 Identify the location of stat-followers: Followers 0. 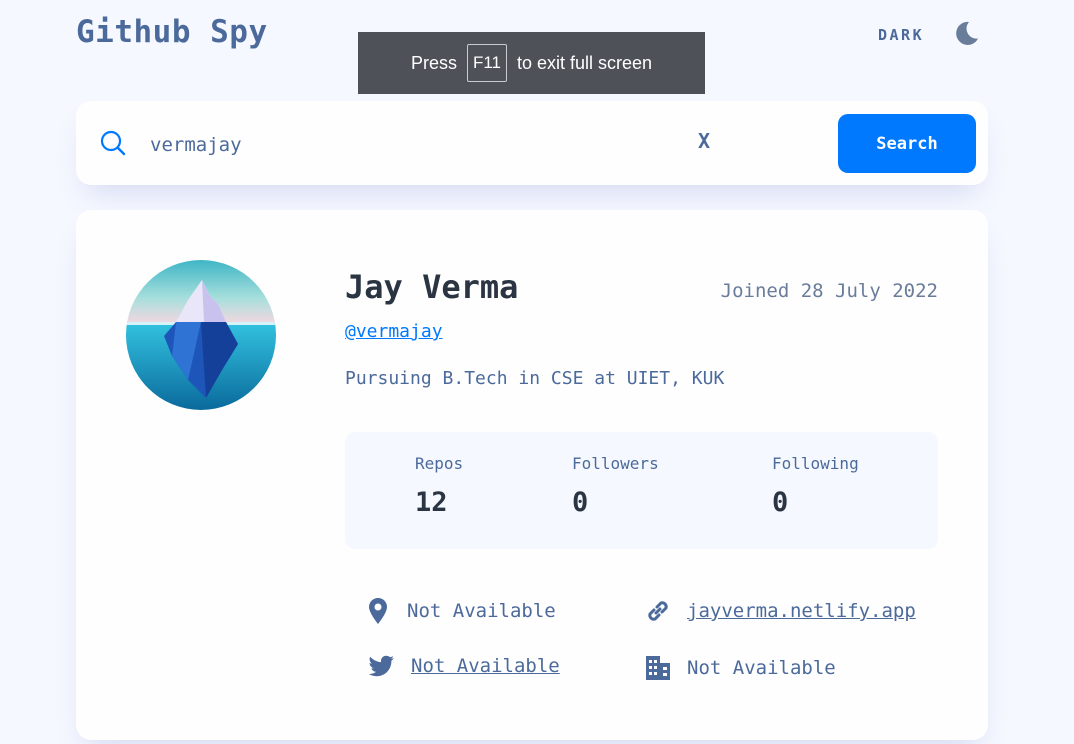
(615, 486).